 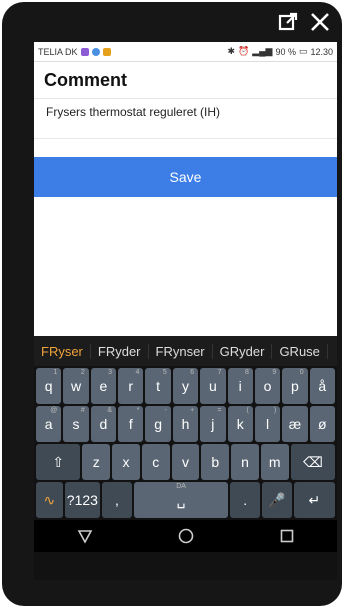 What do you see at coordinates (49, 386) in the screenshot?
I see `key: 1q` at bounding box center [49, 386].